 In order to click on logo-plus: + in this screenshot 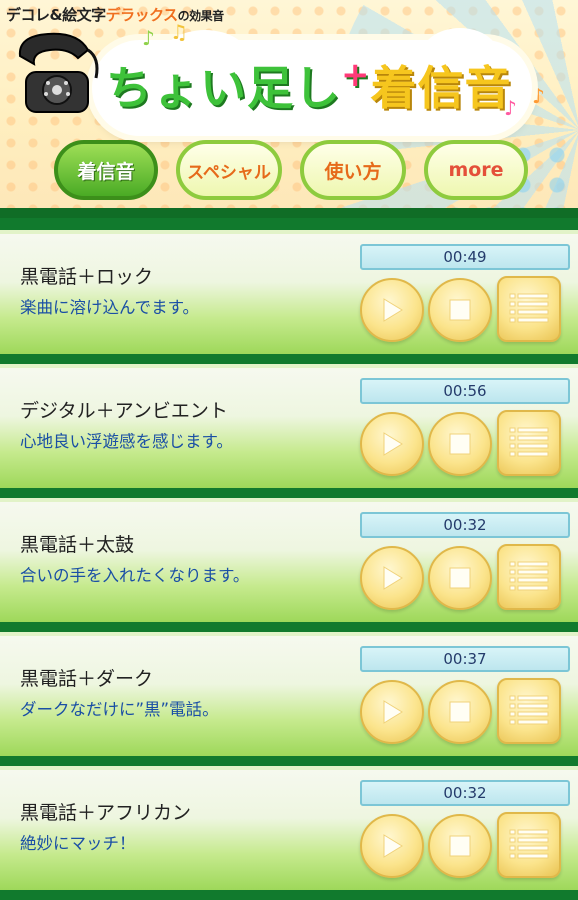, I will do `click(356, 75)`.